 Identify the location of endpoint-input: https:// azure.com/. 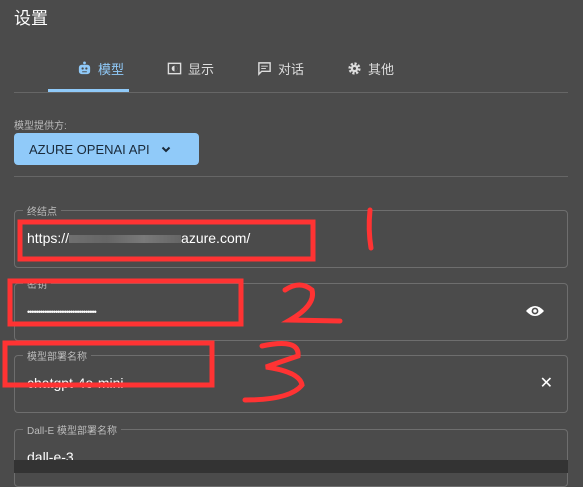
(138, 238).